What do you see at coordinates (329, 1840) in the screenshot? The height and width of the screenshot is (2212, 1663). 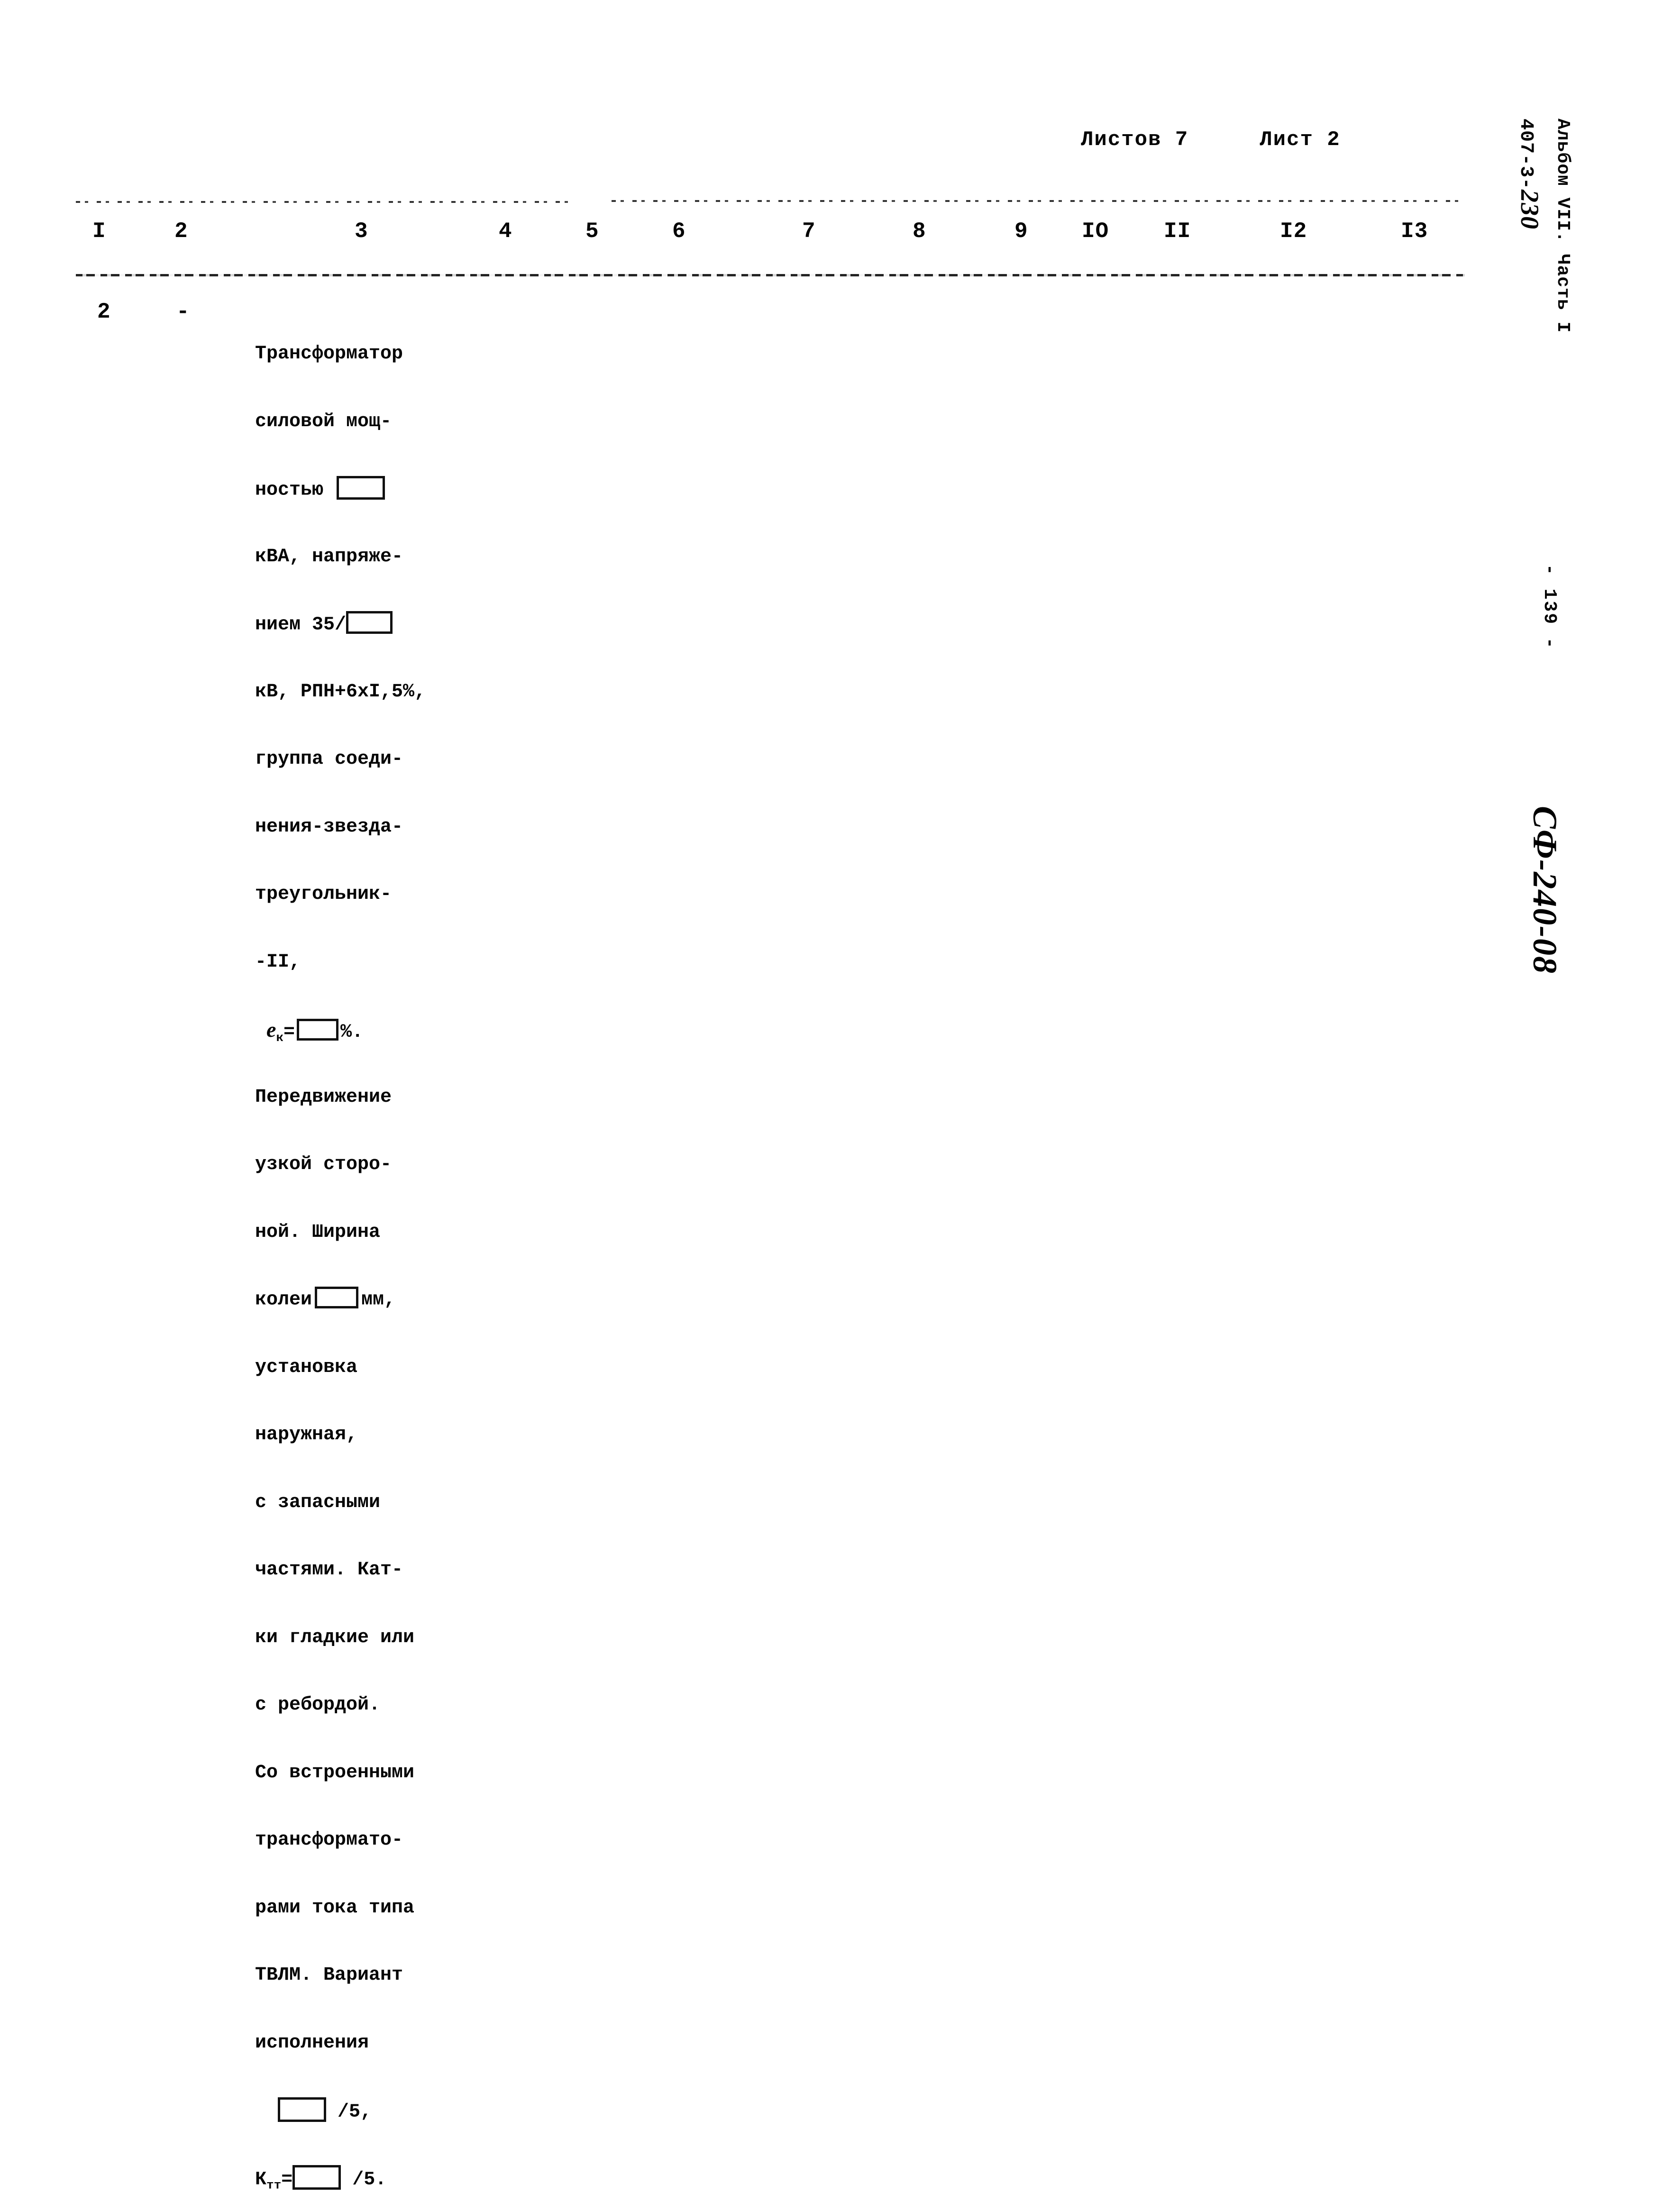 I see `desc-line-23: трансформато-` at bounding box center [329, 1840].